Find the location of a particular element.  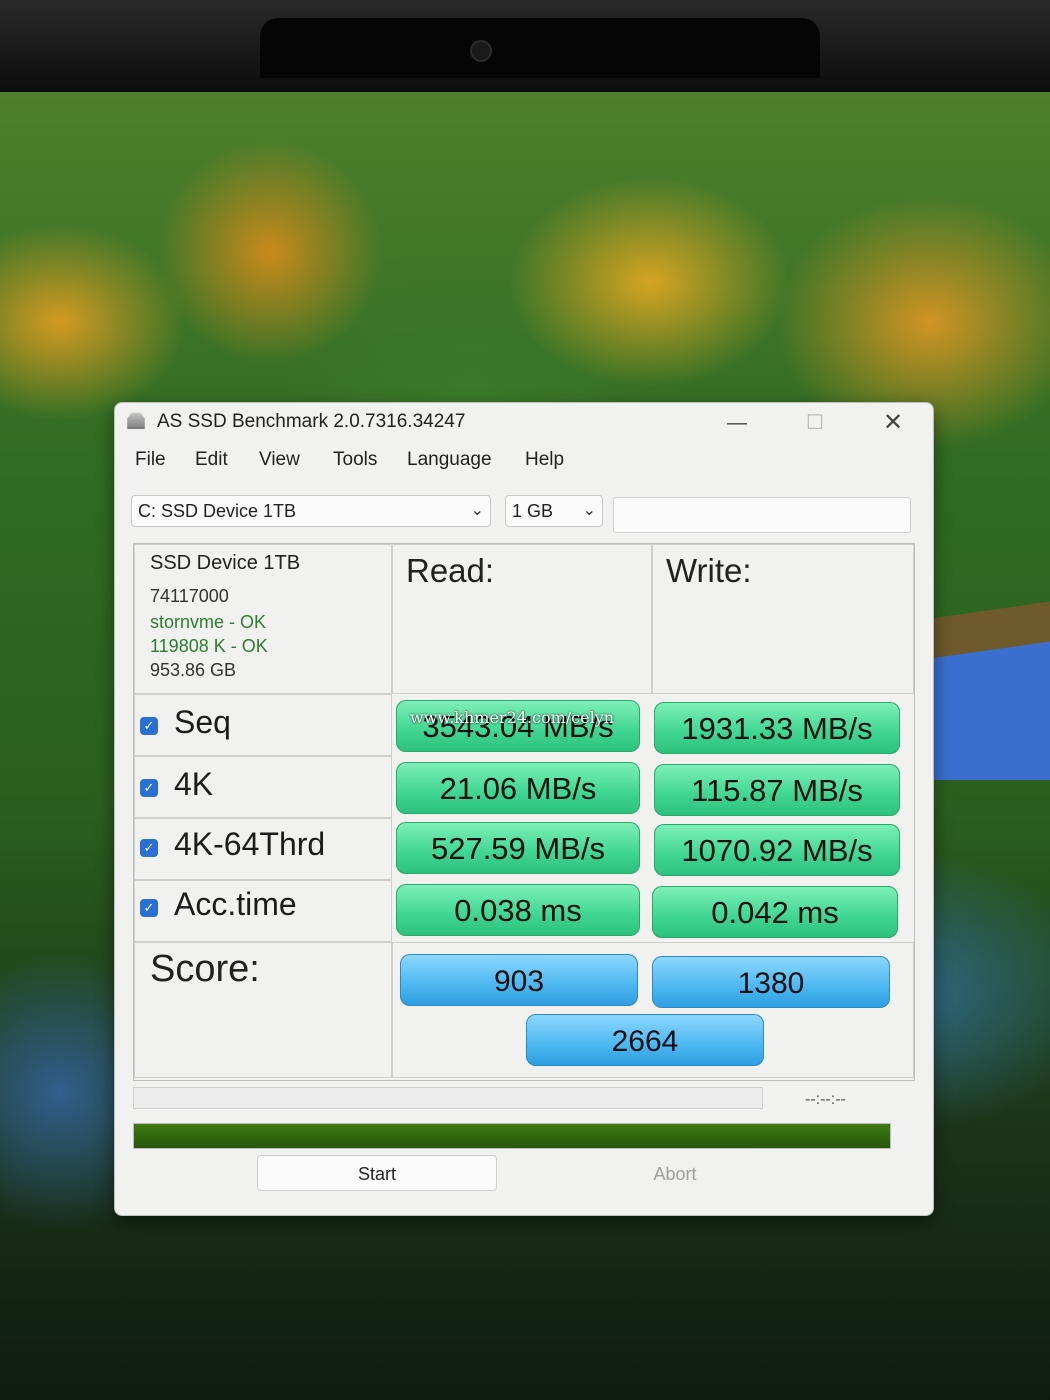

status-field is located at coordinates (762, 515).